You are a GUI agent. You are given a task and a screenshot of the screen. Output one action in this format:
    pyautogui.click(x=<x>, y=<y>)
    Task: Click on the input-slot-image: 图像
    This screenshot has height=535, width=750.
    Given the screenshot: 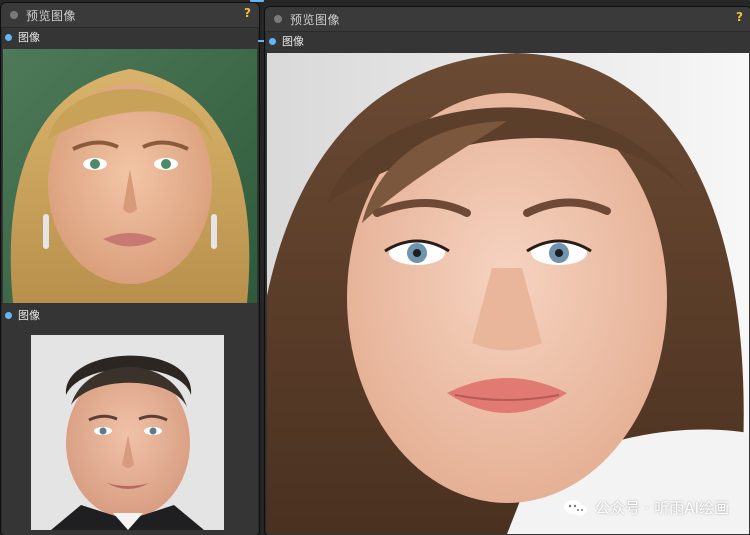 What is the action you would take?
    pyautogui.click(x=507, y=41)
    